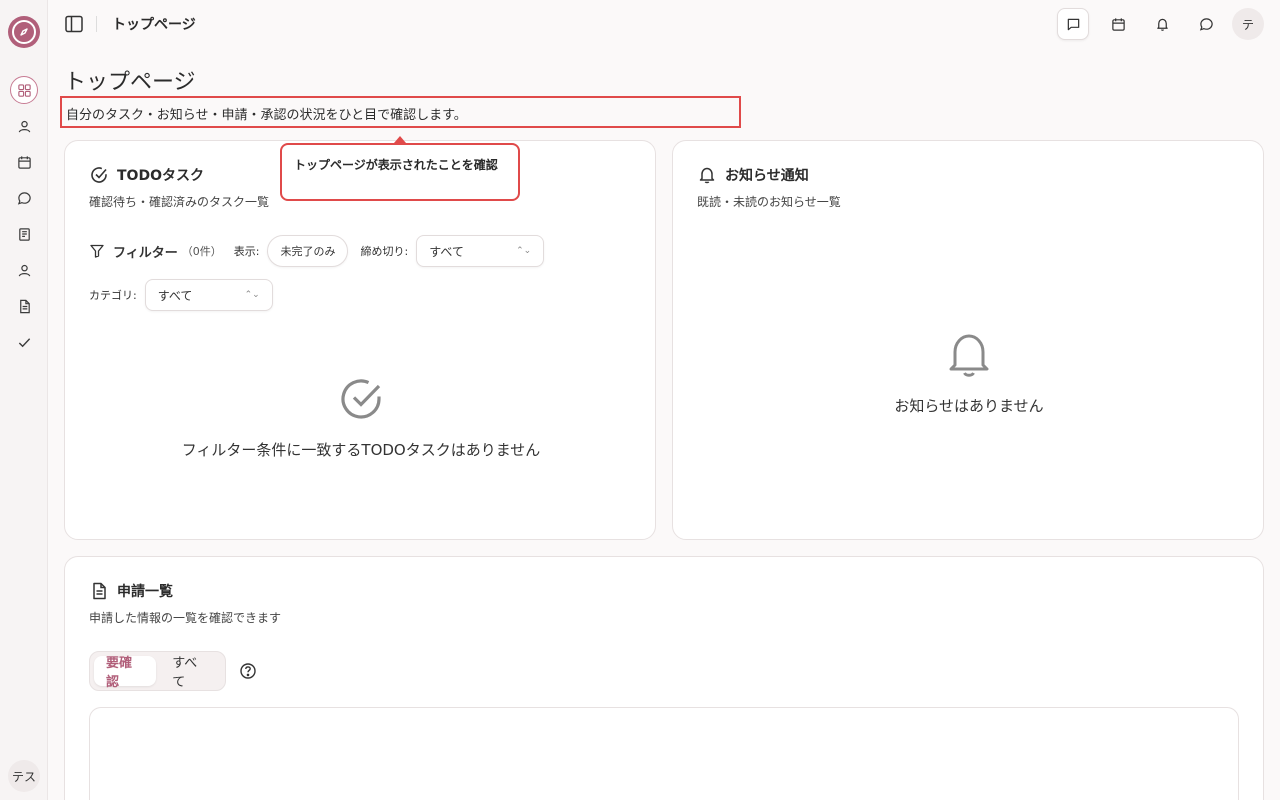  Describe the element at coordinates (96, 24) in the screenshot. I see `divider` at that location.